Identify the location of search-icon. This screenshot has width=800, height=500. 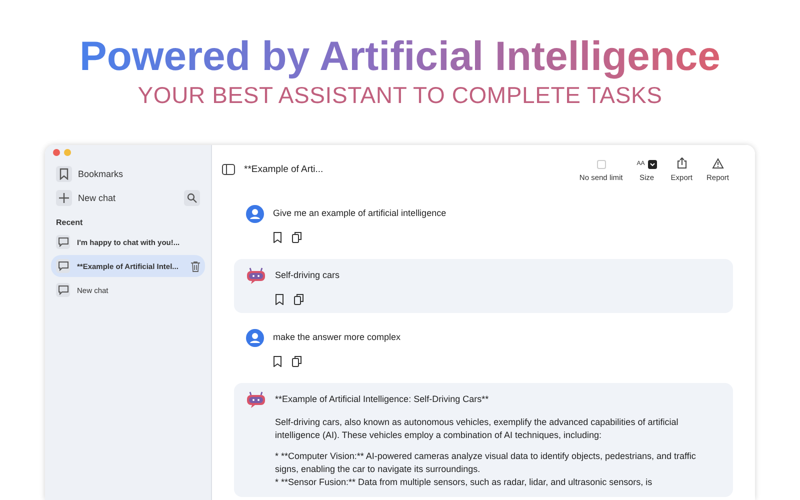
(192, 198).